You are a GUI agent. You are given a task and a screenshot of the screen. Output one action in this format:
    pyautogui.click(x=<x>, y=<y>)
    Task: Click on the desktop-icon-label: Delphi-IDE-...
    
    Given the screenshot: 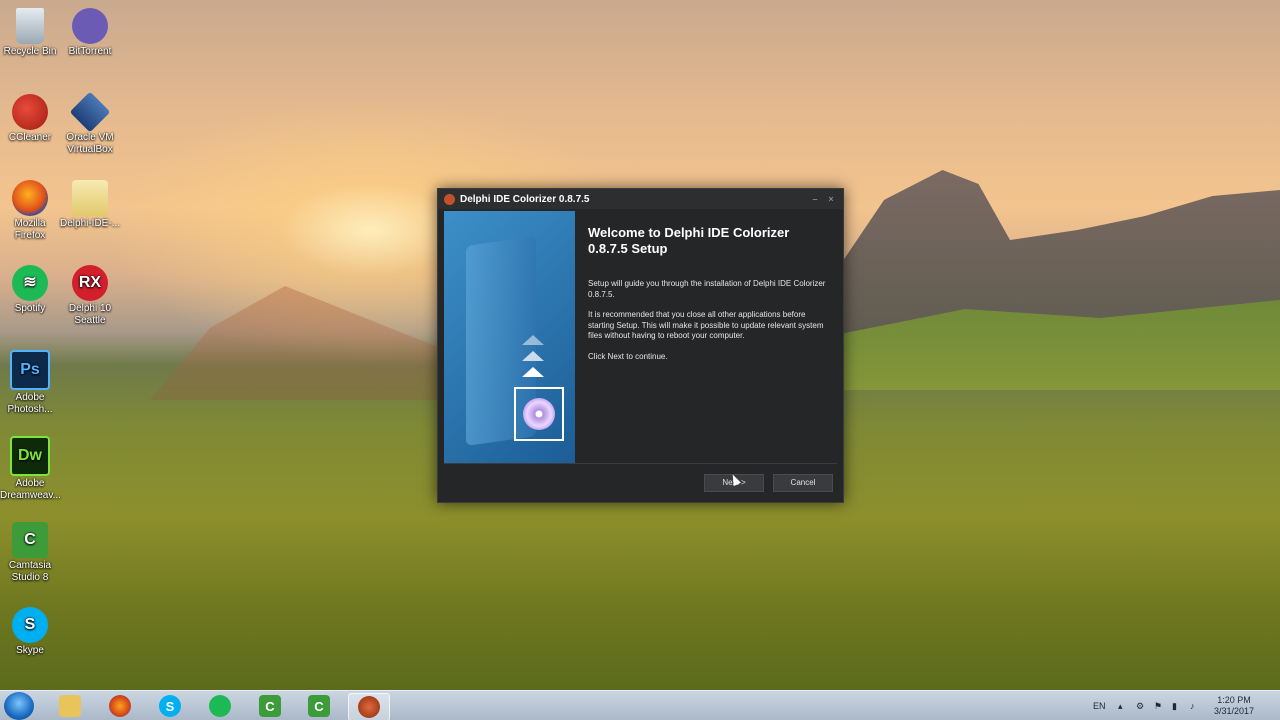 What is the action you would take?
    pyautogui.click(x=90, y=223)
    